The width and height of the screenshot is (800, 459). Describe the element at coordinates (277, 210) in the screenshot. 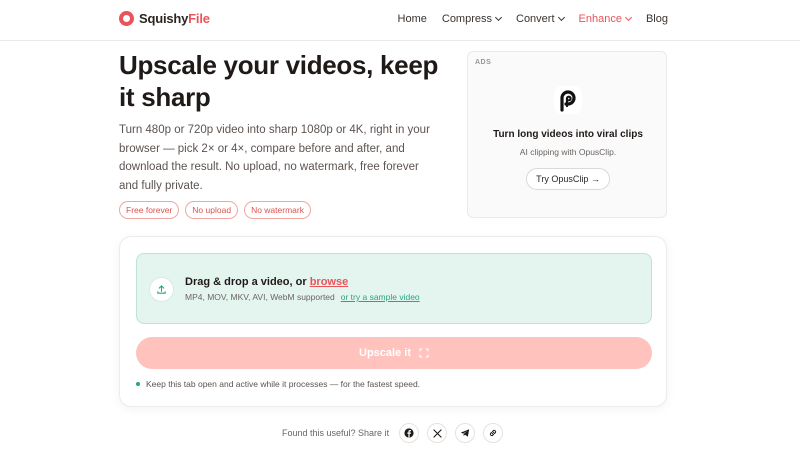

I see `badge-no-watermark: No watermark` at that location.